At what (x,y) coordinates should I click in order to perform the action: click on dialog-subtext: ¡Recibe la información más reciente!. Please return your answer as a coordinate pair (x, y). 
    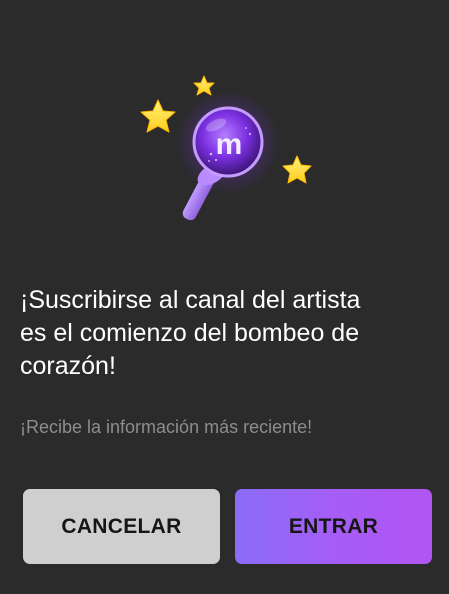
    Looking at the image, I should click on (166, 427).